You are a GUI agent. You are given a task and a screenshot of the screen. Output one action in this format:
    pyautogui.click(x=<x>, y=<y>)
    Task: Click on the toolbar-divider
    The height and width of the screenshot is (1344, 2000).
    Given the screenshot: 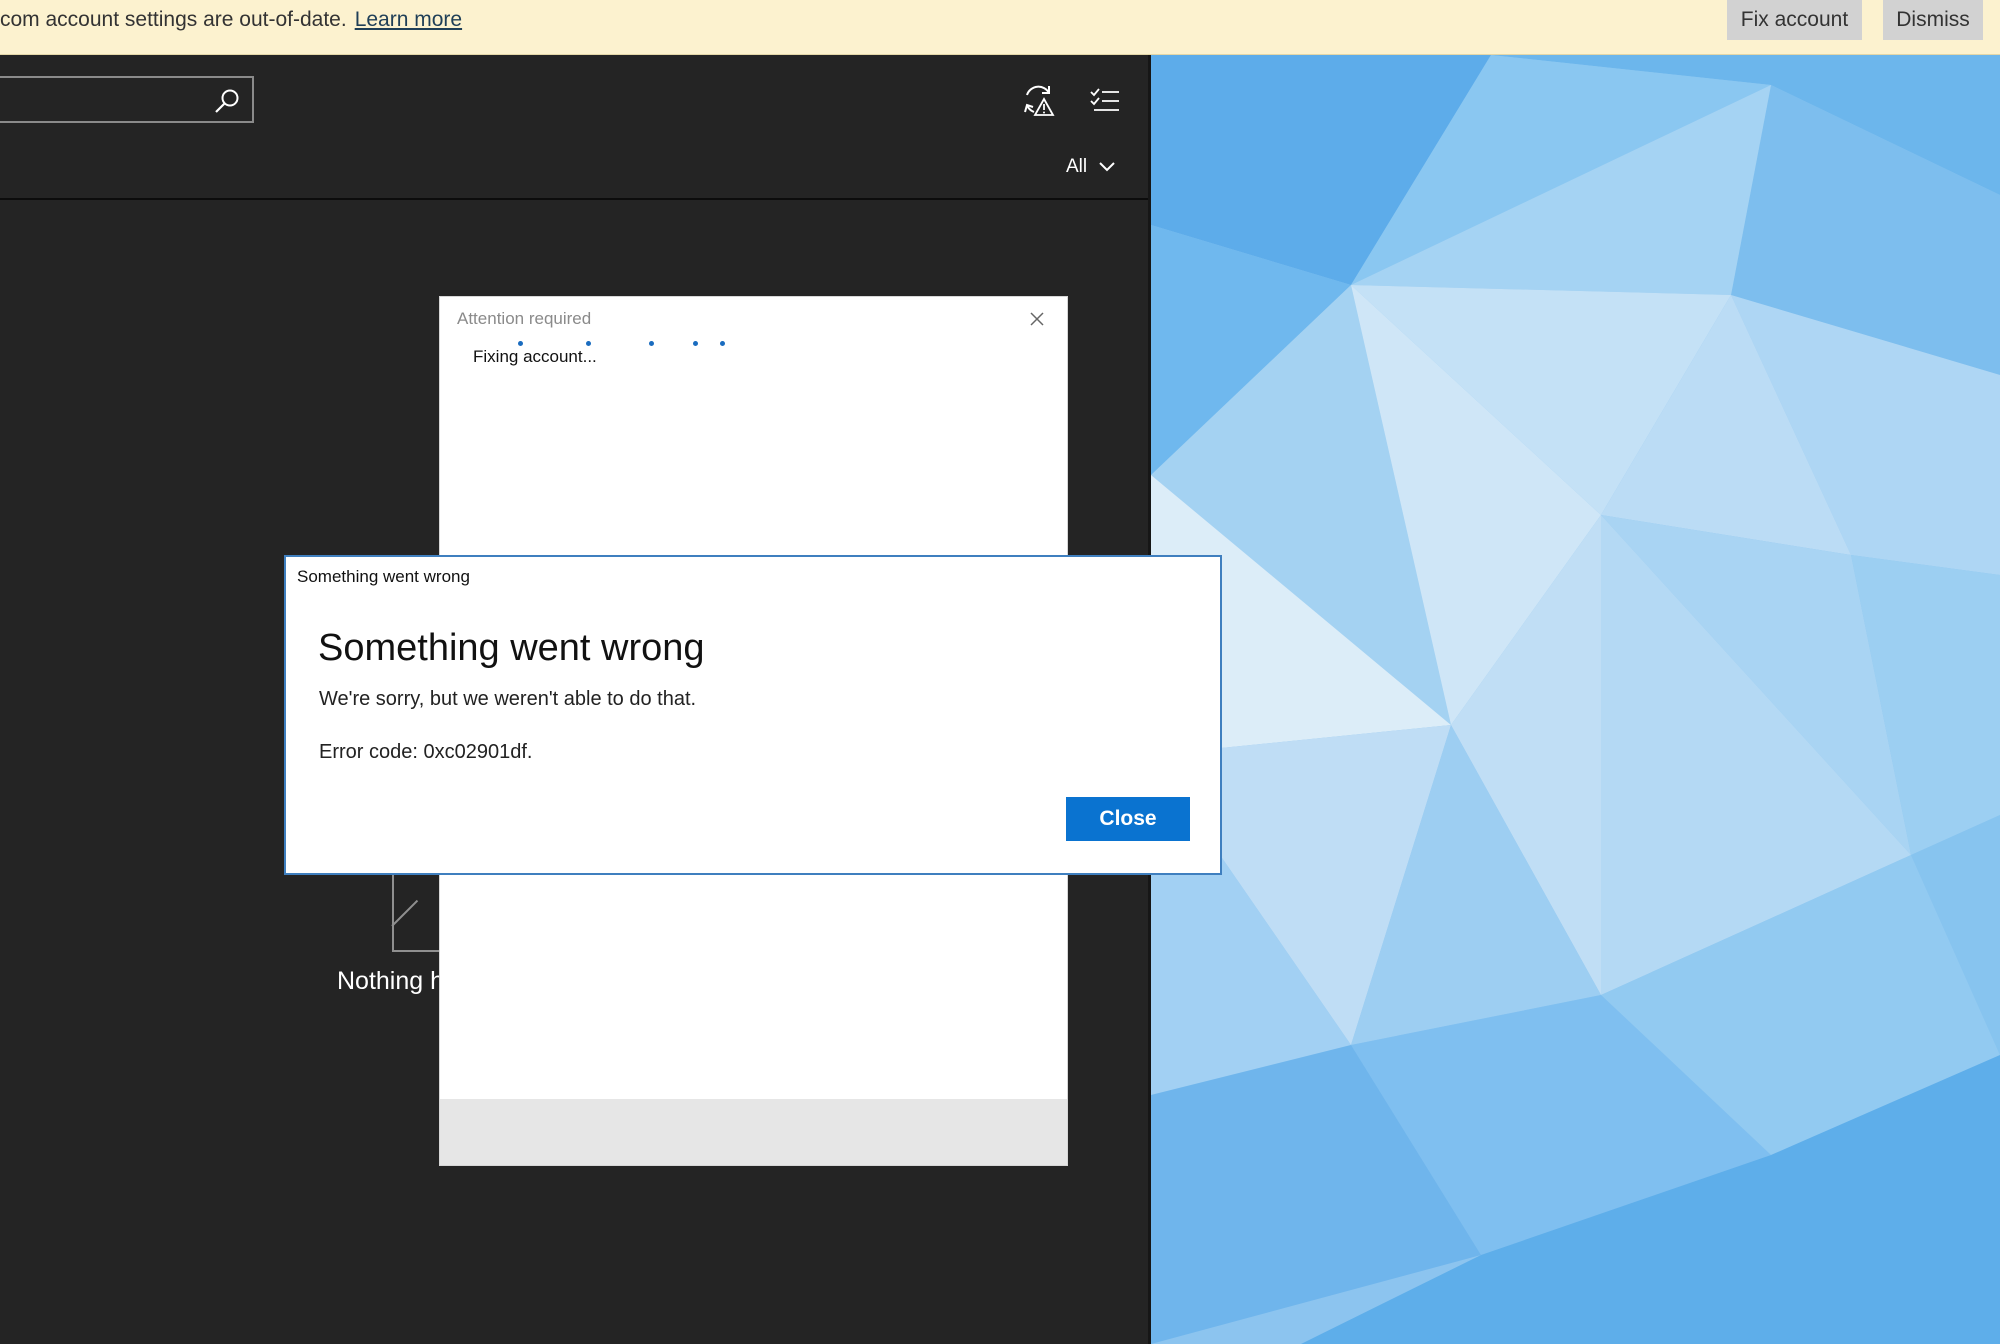 What is the action you would take?
    pyautogui.click(x=575, y=199)
    